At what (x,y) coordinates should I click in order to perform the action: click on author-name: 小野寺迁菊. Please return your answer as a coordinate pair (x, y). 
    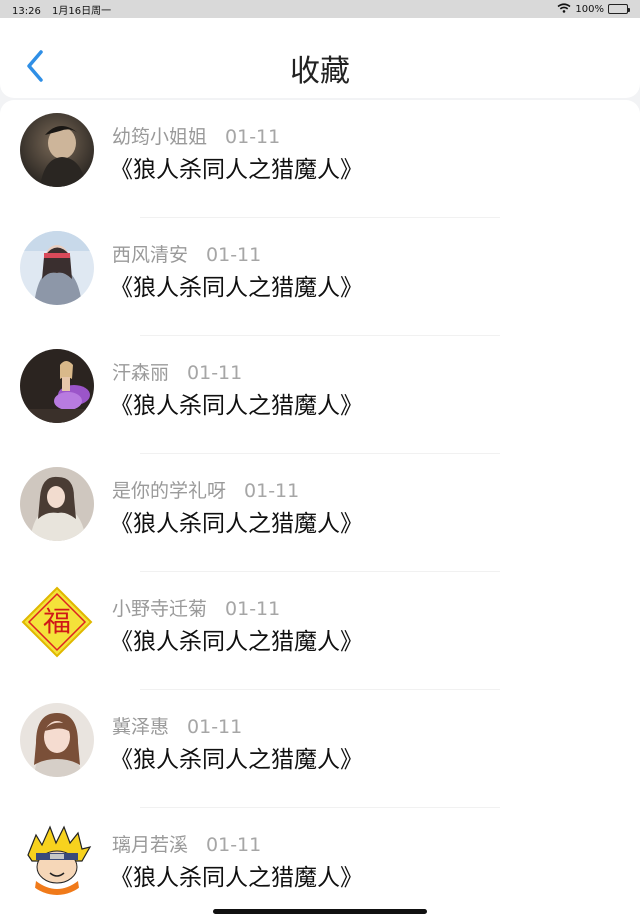
    Looking at the image, I should click on (160, 609).